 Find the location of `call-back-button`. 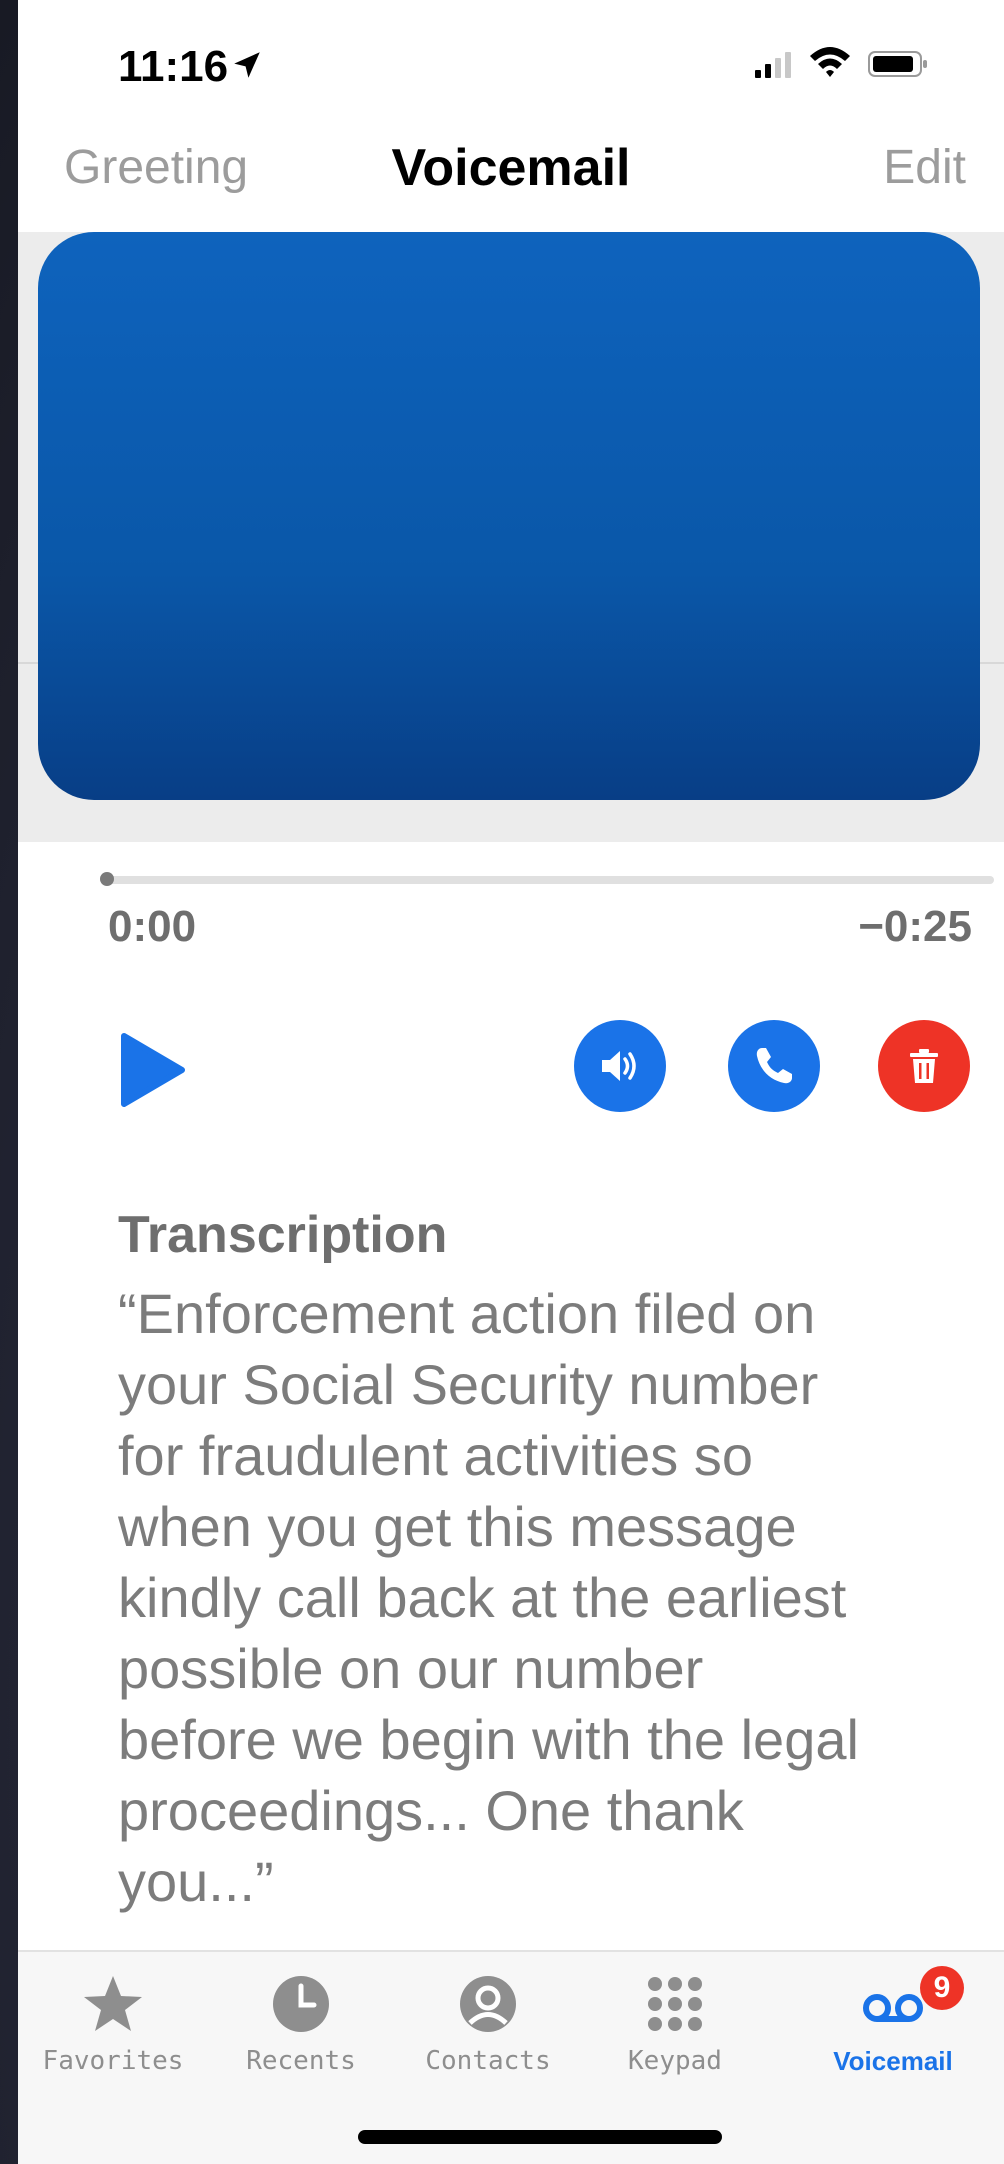

call-back-button is located at coordinates (774, 1066).